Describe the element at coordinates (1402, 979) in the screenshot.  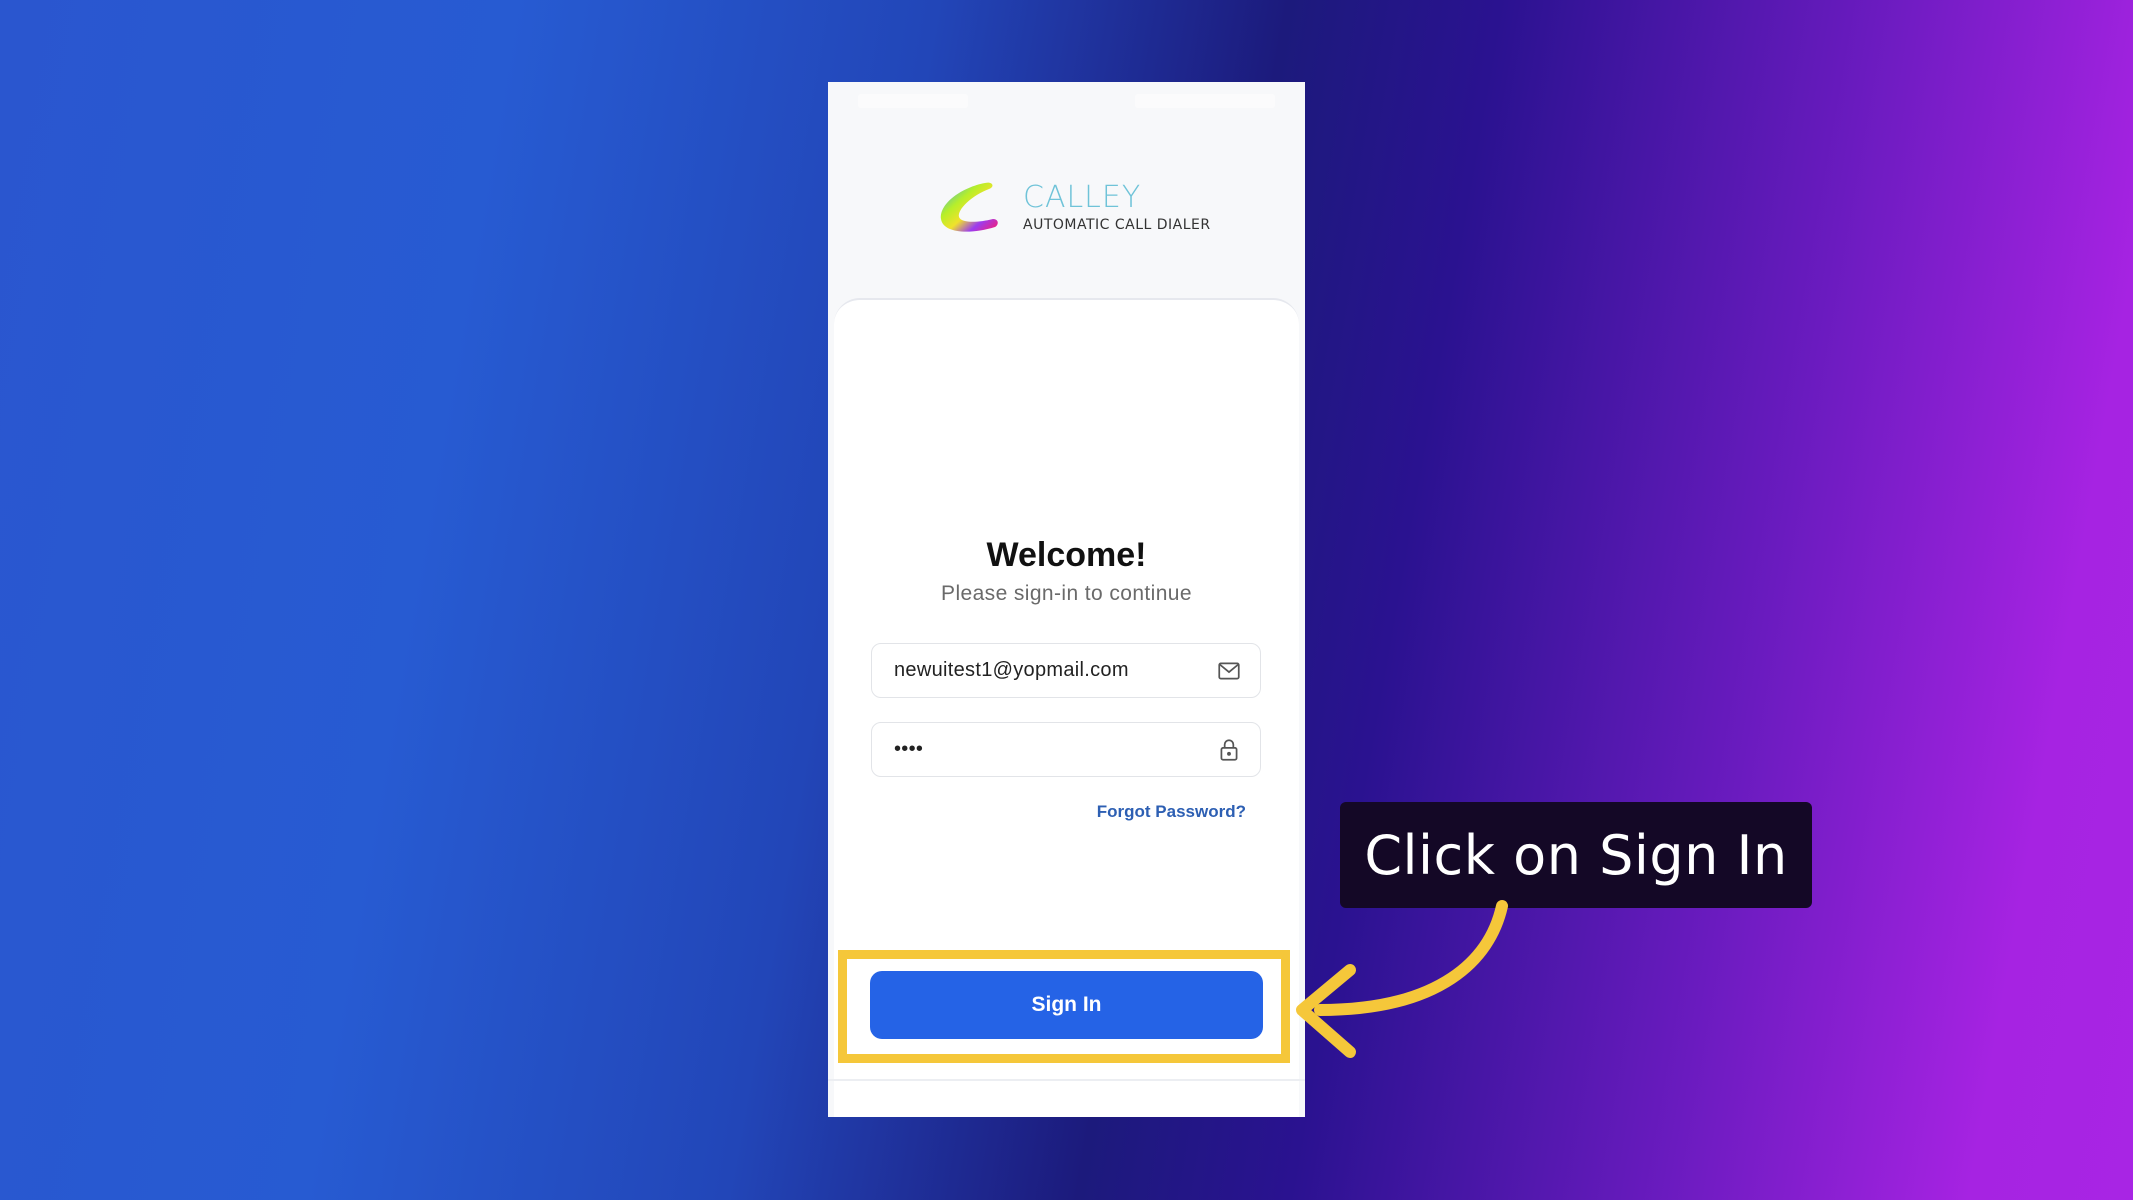
I see `curved-arrow-icon` at that location.